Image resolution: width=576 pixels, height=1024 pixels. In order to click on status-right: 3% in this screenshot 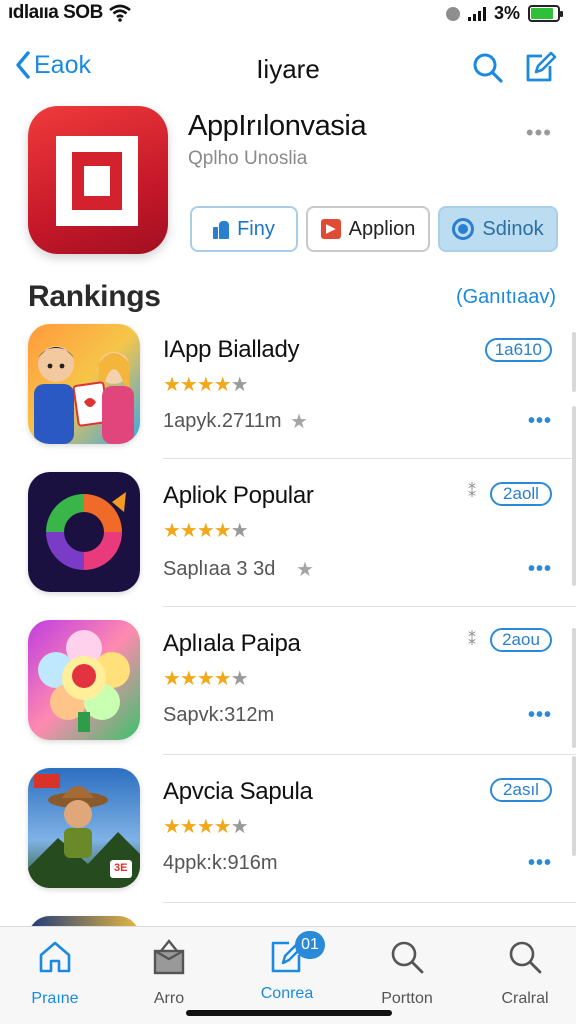, I will do `click(504, 13)`.